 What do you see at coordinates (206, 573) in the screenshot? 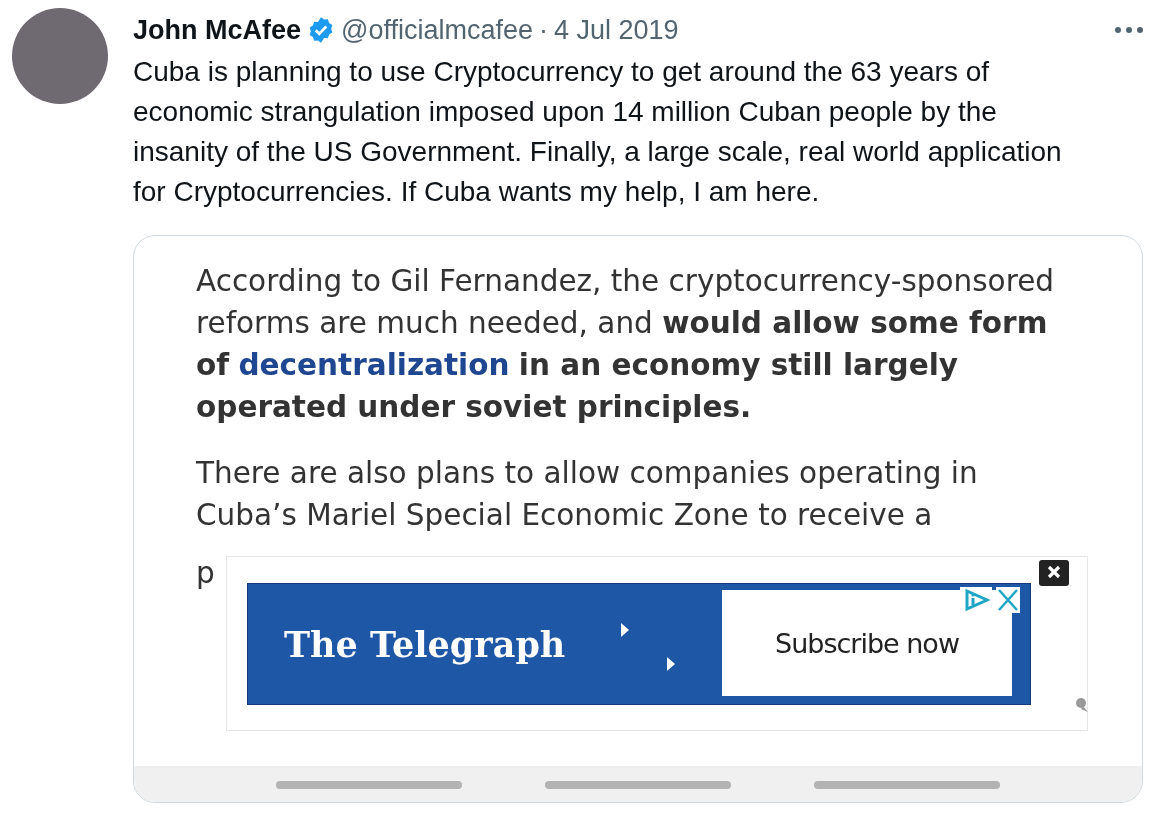
I see `article-paragraph: p` at bounding box center [206, 573].